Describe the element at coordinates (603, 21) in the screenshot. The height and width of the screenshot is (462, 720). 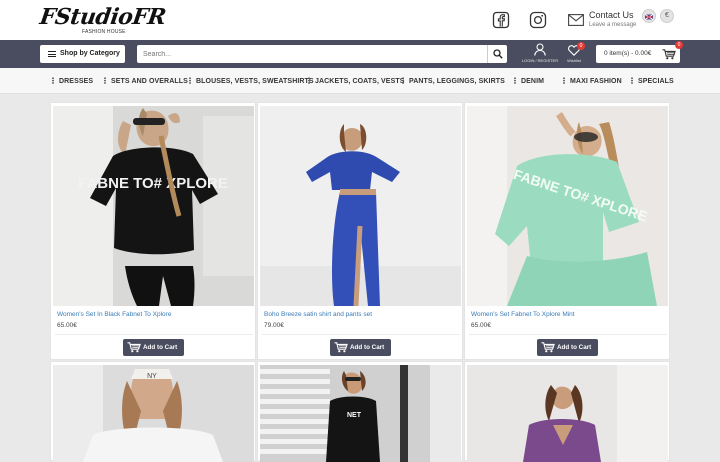
I see `contact-us-link: Contact Us Leave a message` at that location.